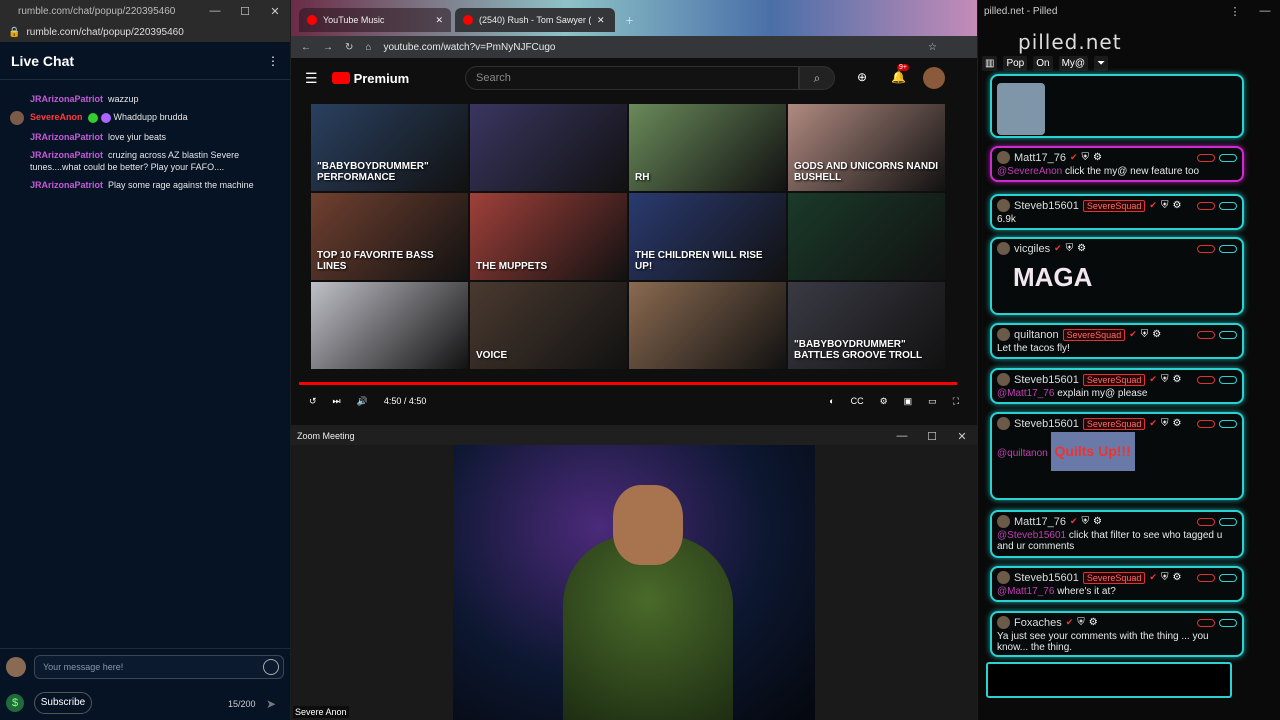 The width and height of the screenshot is (1280, 720). Describe the element at coordinates (535, 20) in the screenshot. I see `tab-rush: (2540) Rush - Tom Sawyer (Bass ✕` at that location.